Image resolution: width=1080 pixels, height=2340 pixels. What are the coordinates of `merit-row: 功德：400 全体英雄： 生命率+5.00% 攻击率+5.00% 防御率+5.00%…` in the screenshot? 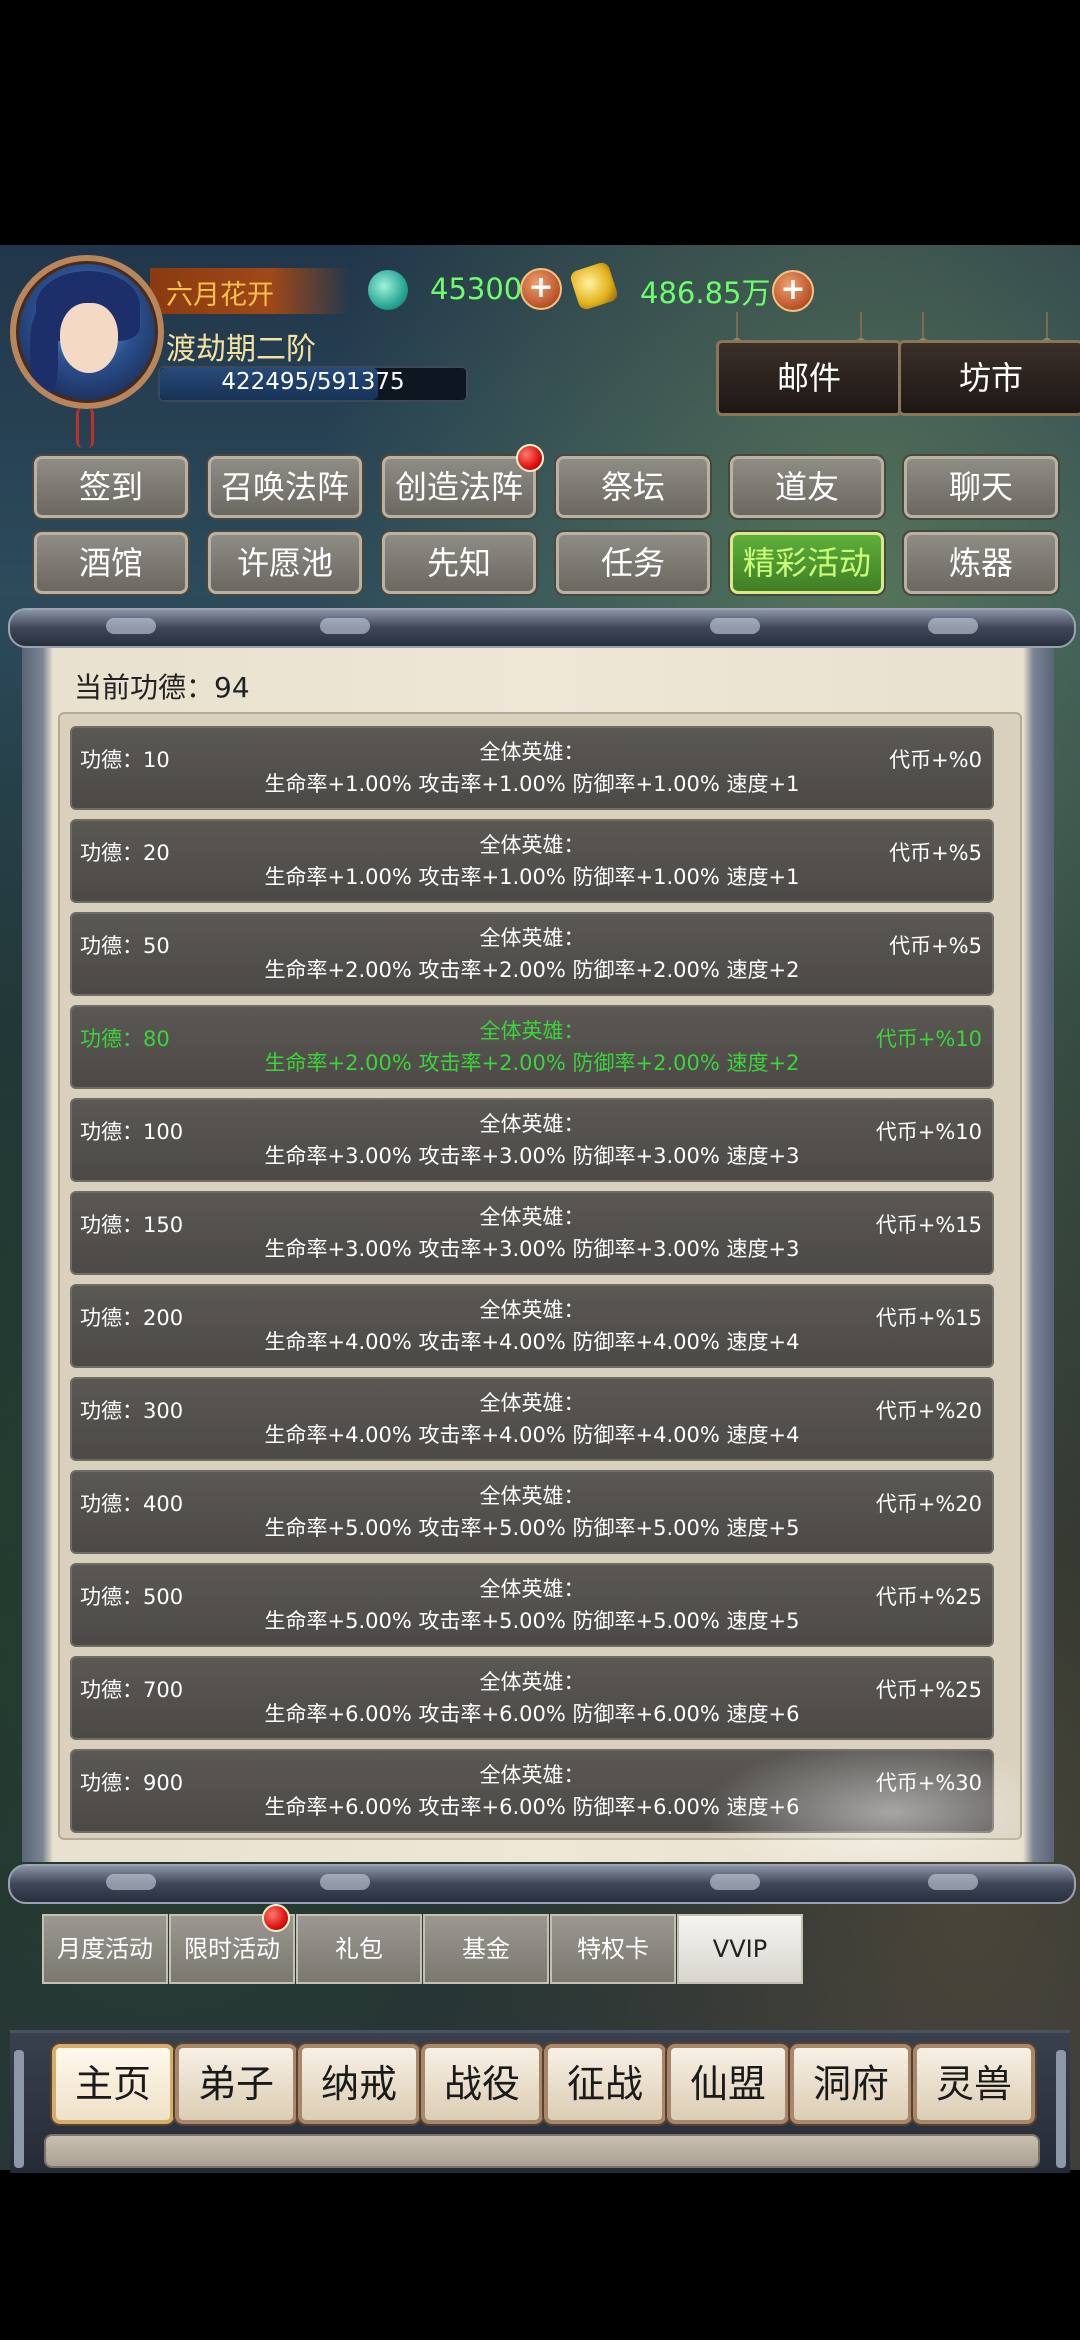 It's located at (532, 1512).